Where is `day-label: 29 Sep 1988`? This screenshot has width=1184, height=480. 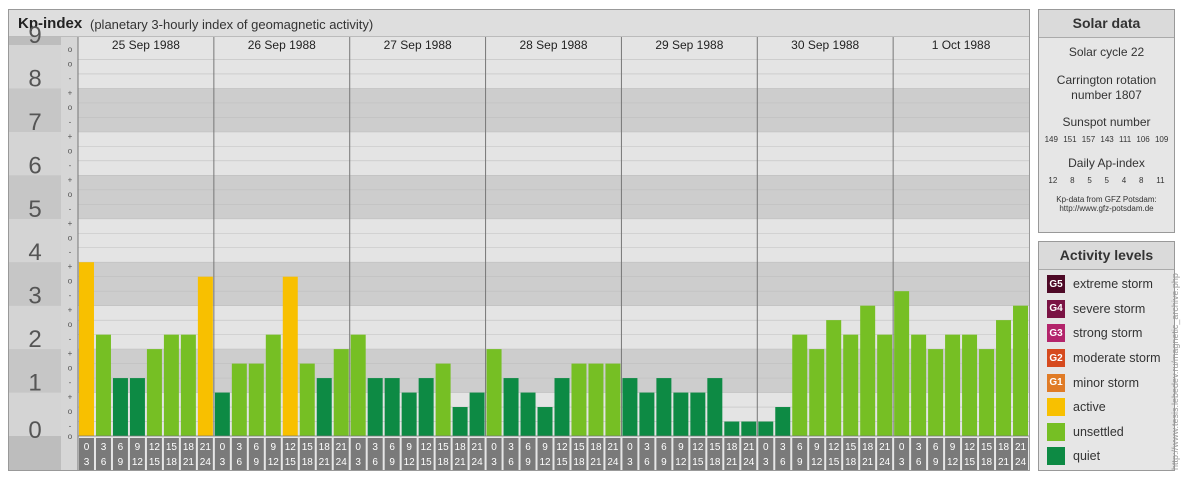
day-label: 29 Sep 1988 is located at coordinates (689, 45).